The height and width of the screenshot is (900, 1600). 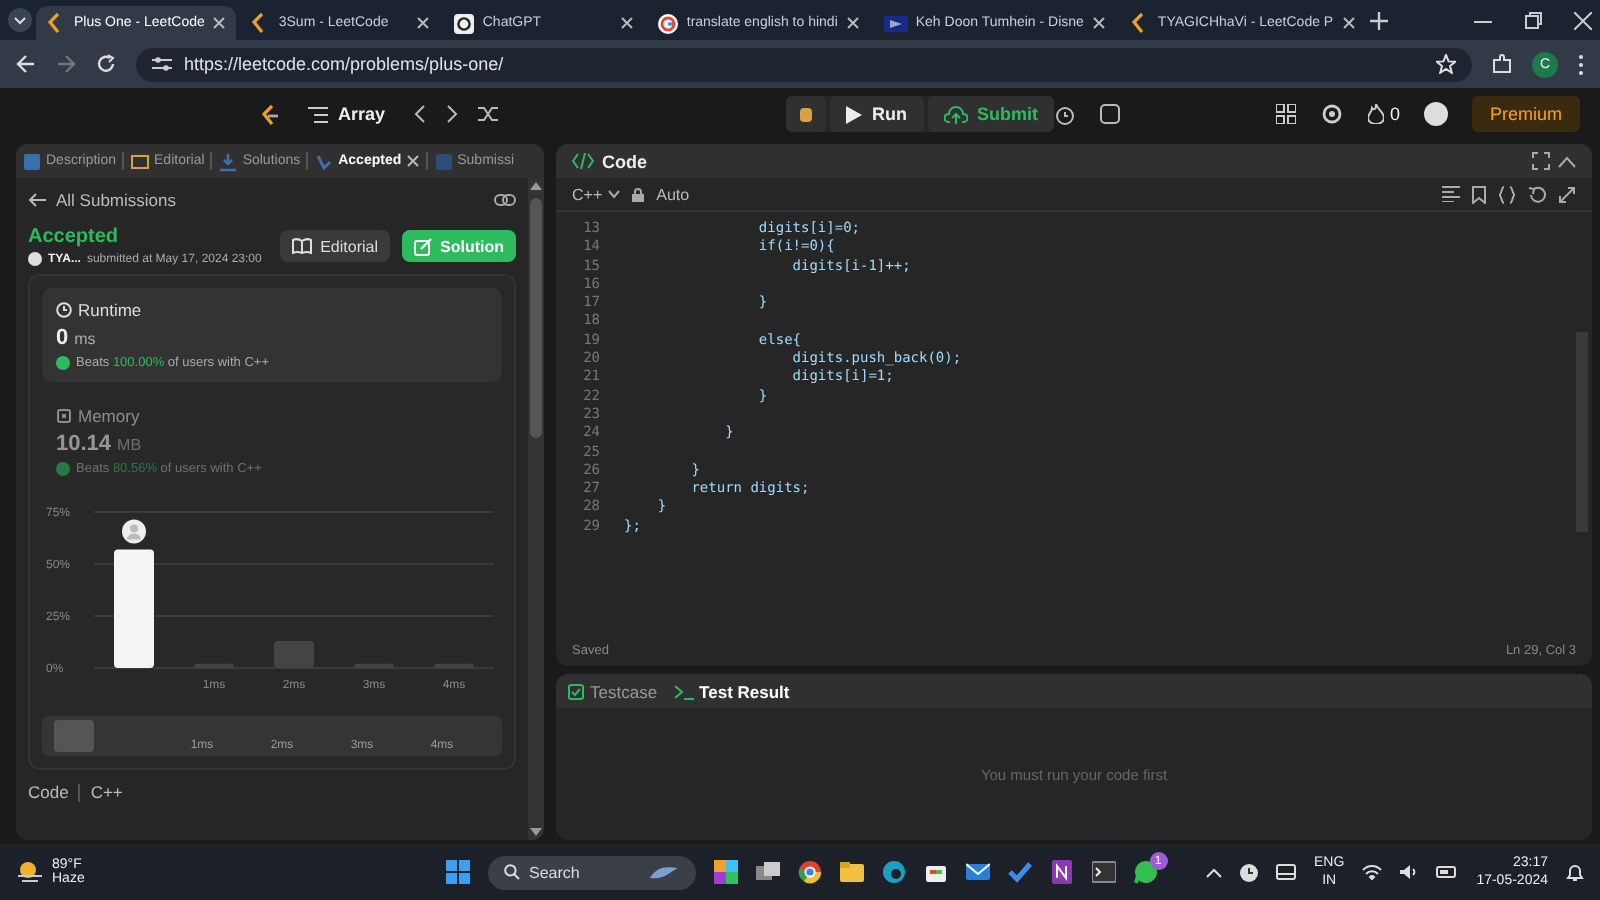 I want to click on braces-icon, so click(x=1507, y=194).